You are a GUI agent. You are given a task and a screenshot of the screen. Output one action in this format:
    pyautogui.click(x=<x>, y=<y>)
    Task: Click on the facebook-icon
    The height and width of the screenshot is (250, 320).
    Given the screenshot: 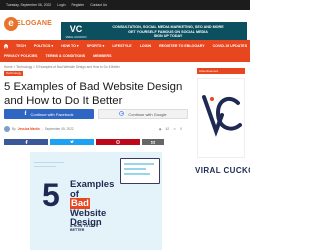 What is the action you would take?
    pyautogui.click(x=26, y=142)
    